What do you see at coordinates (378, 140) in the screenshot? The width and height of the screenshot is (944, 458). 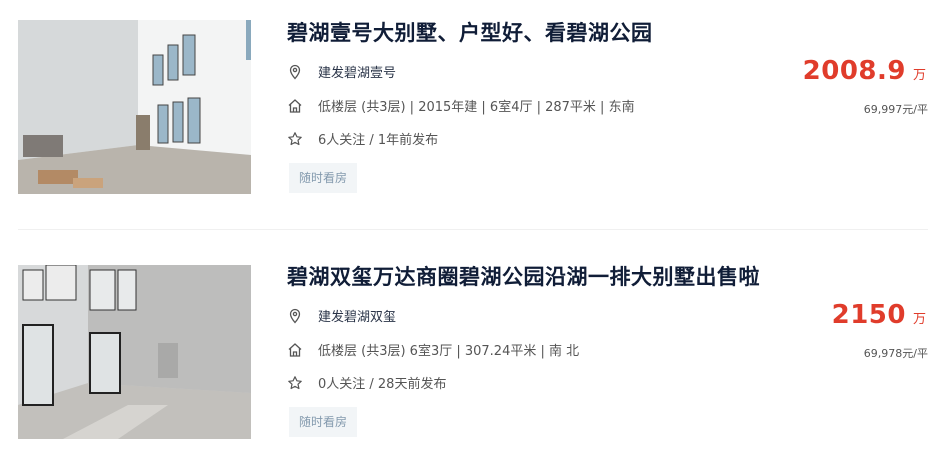 I see `follow-info: 6人关注 / 1年前发布` at bounding box center [378, 140].